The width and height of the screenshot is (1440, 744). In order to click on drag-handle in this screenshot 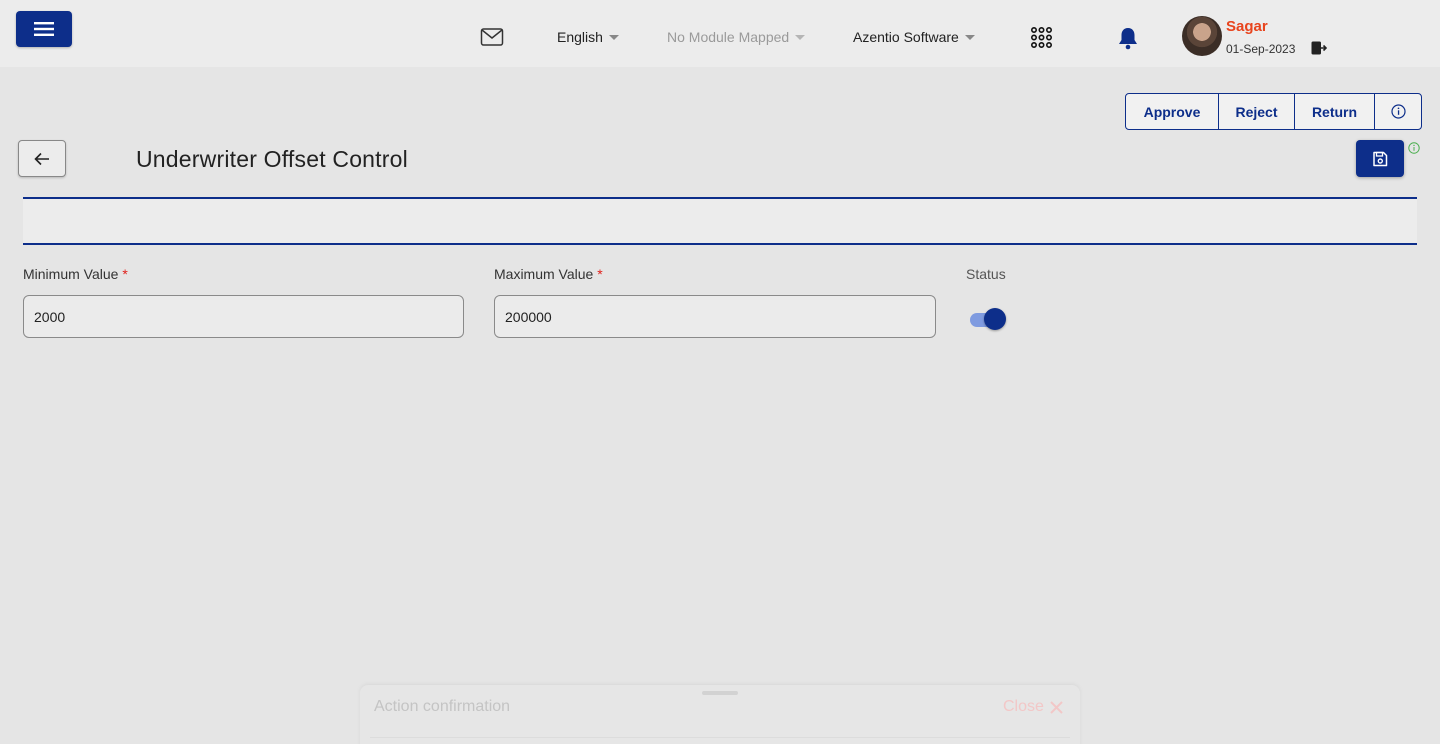, I will do `click(720, 693)`.